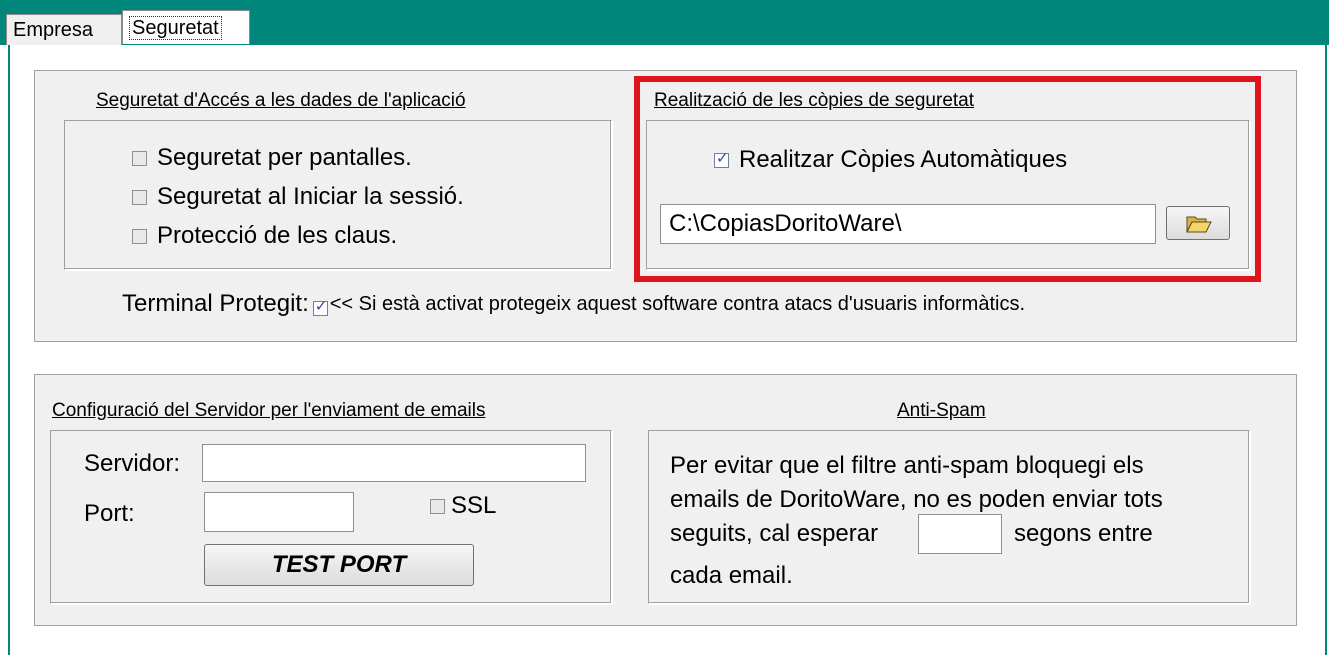  I want to click on tab-empresa: Empresa, so click(64, 29).